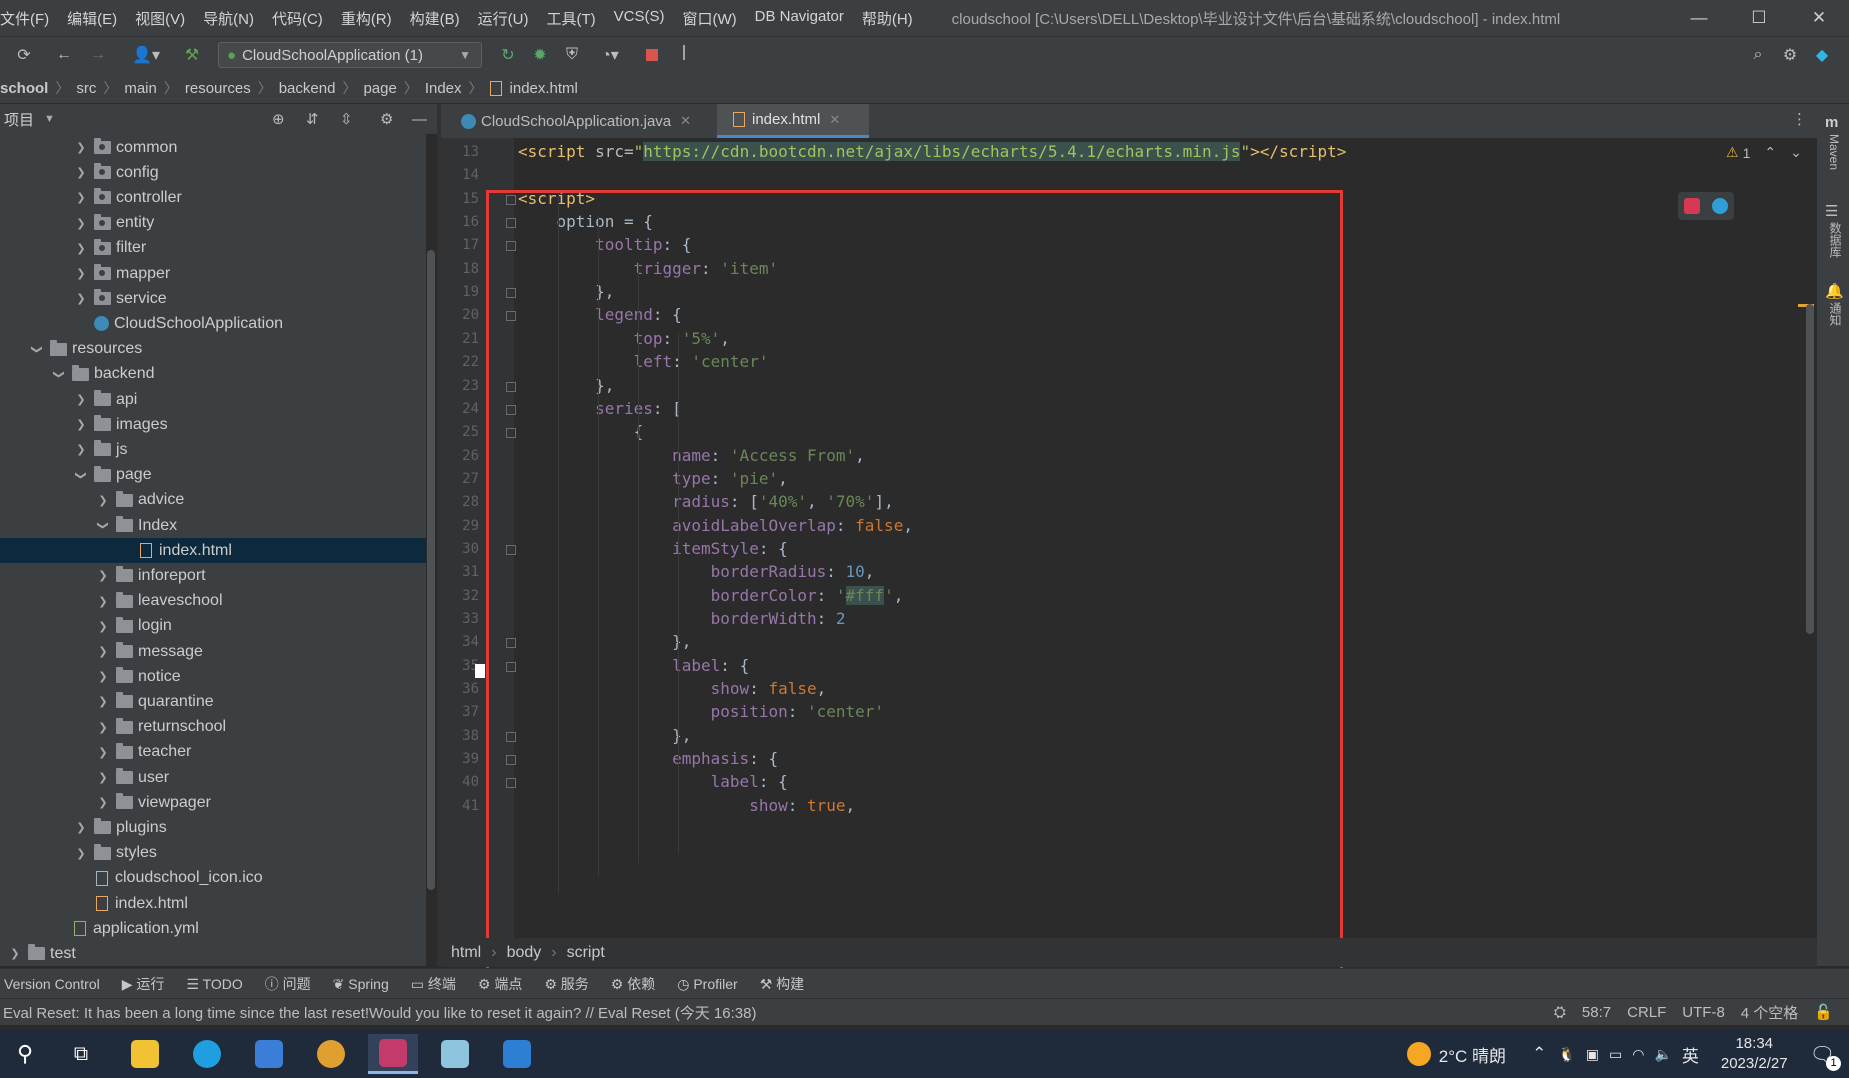 The width and height of the screenshot is (1849, 1078). What do you see at coordinates (213, 575) in the screenshot?
I see `tree-item: ❯ inforeport` at bounding box center [213, 575].